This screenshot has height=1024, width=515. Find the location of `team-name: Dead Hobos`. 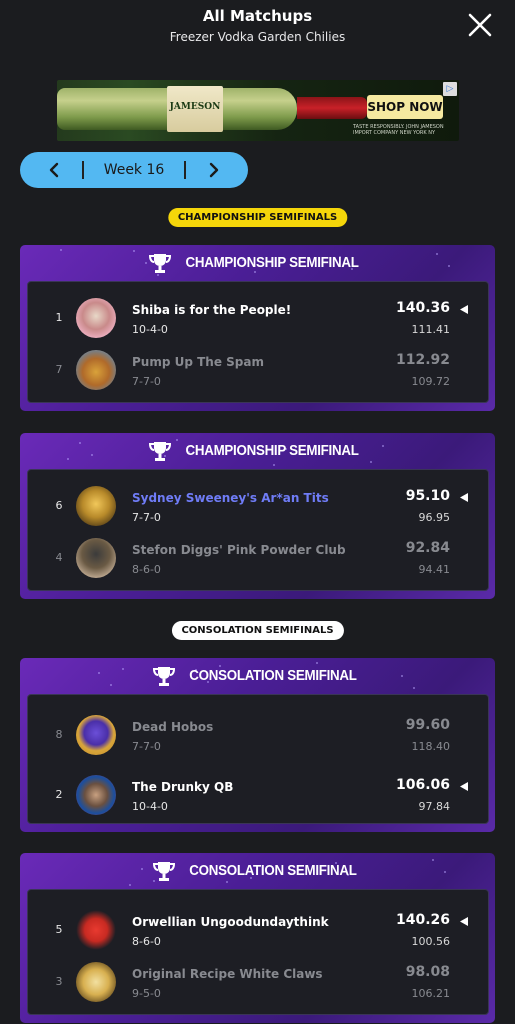

team-name: Dead Hobos is located at coordinates (172, 727).